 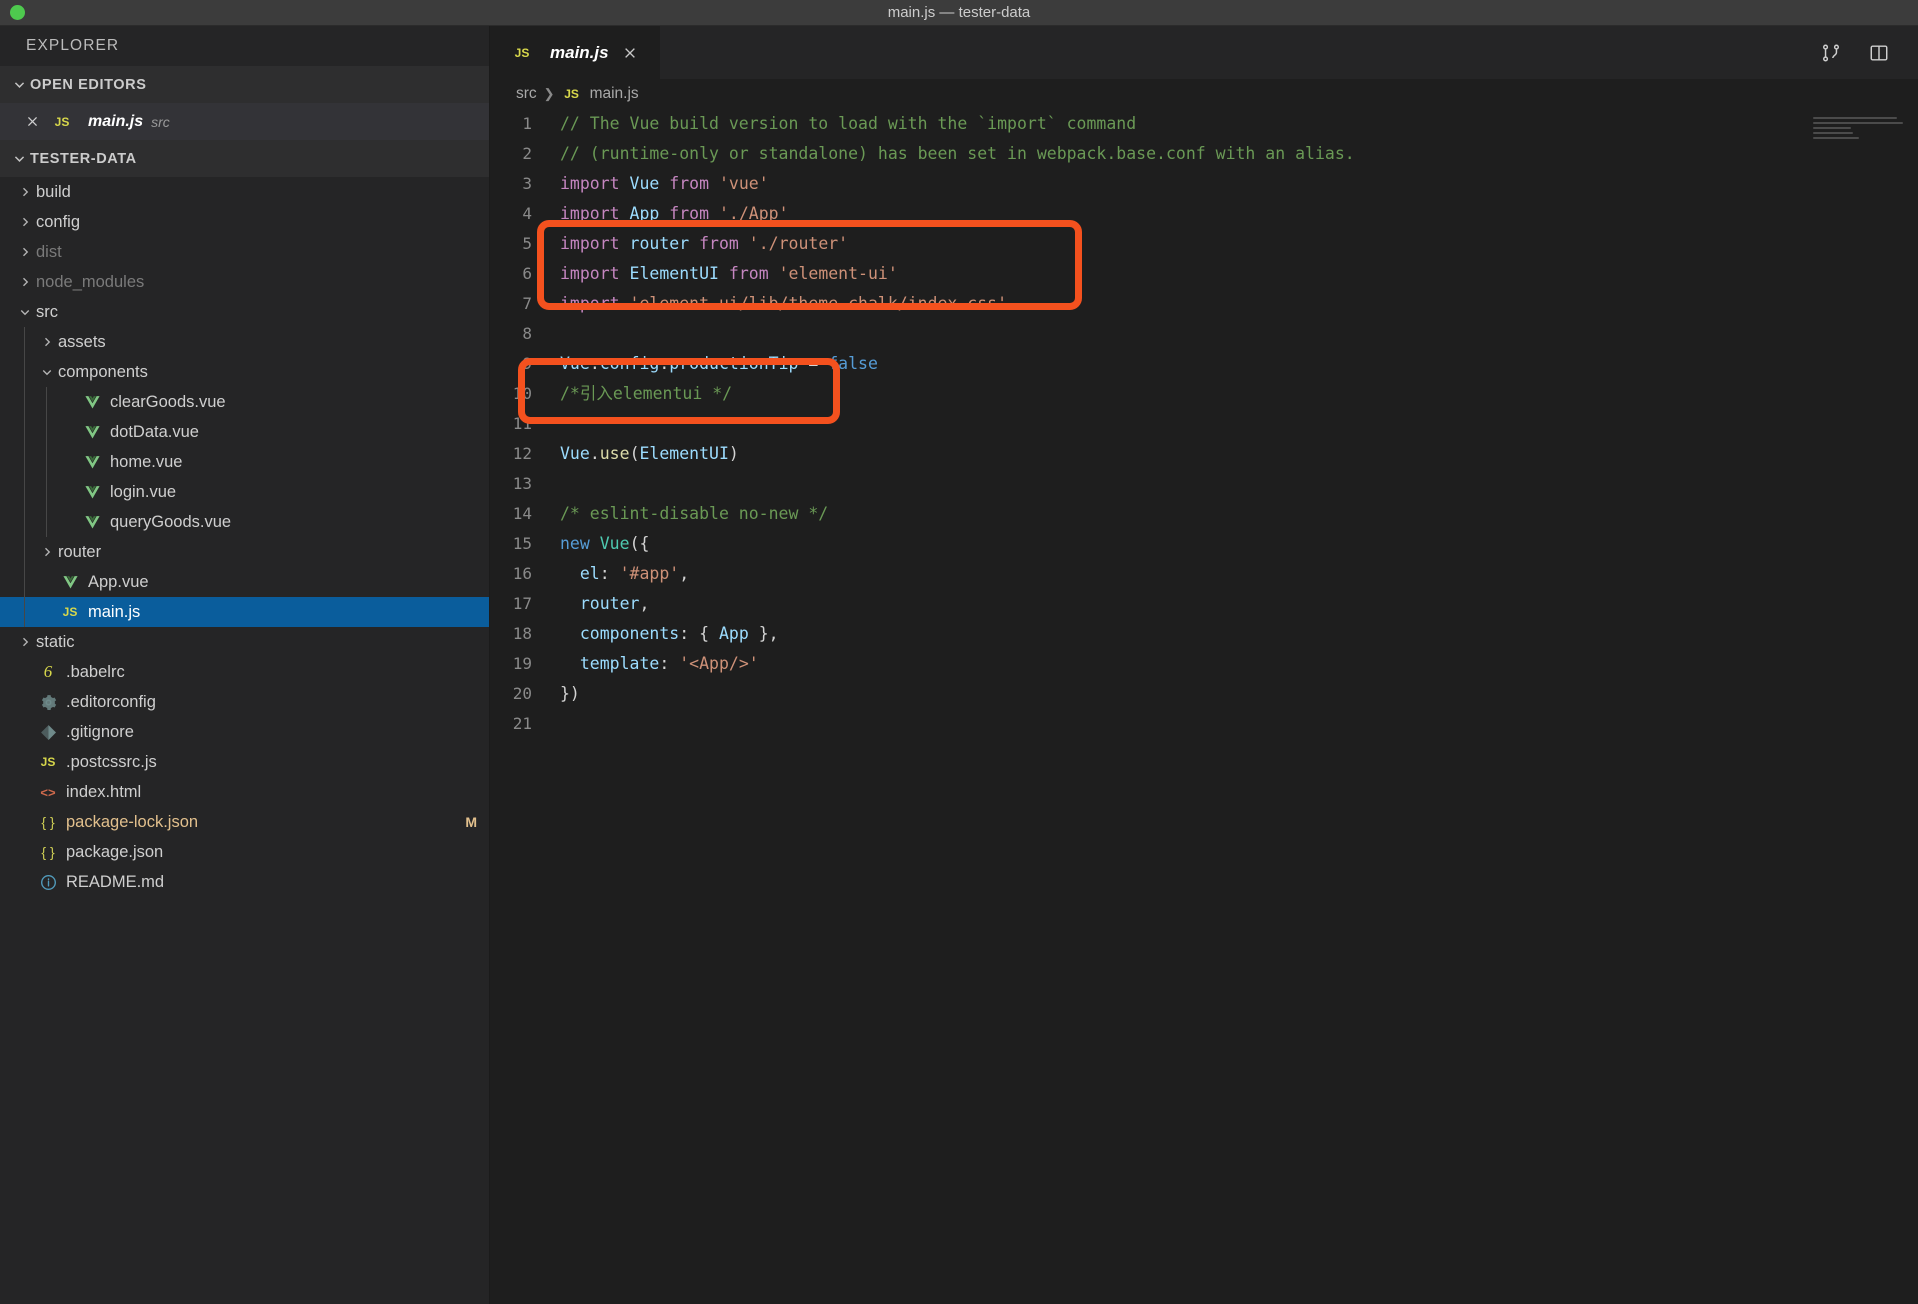 What do you see at coordinates (116, 121) in the screenshot?
I see `open-editor-name: main.js` at bounding box center [116, 121].